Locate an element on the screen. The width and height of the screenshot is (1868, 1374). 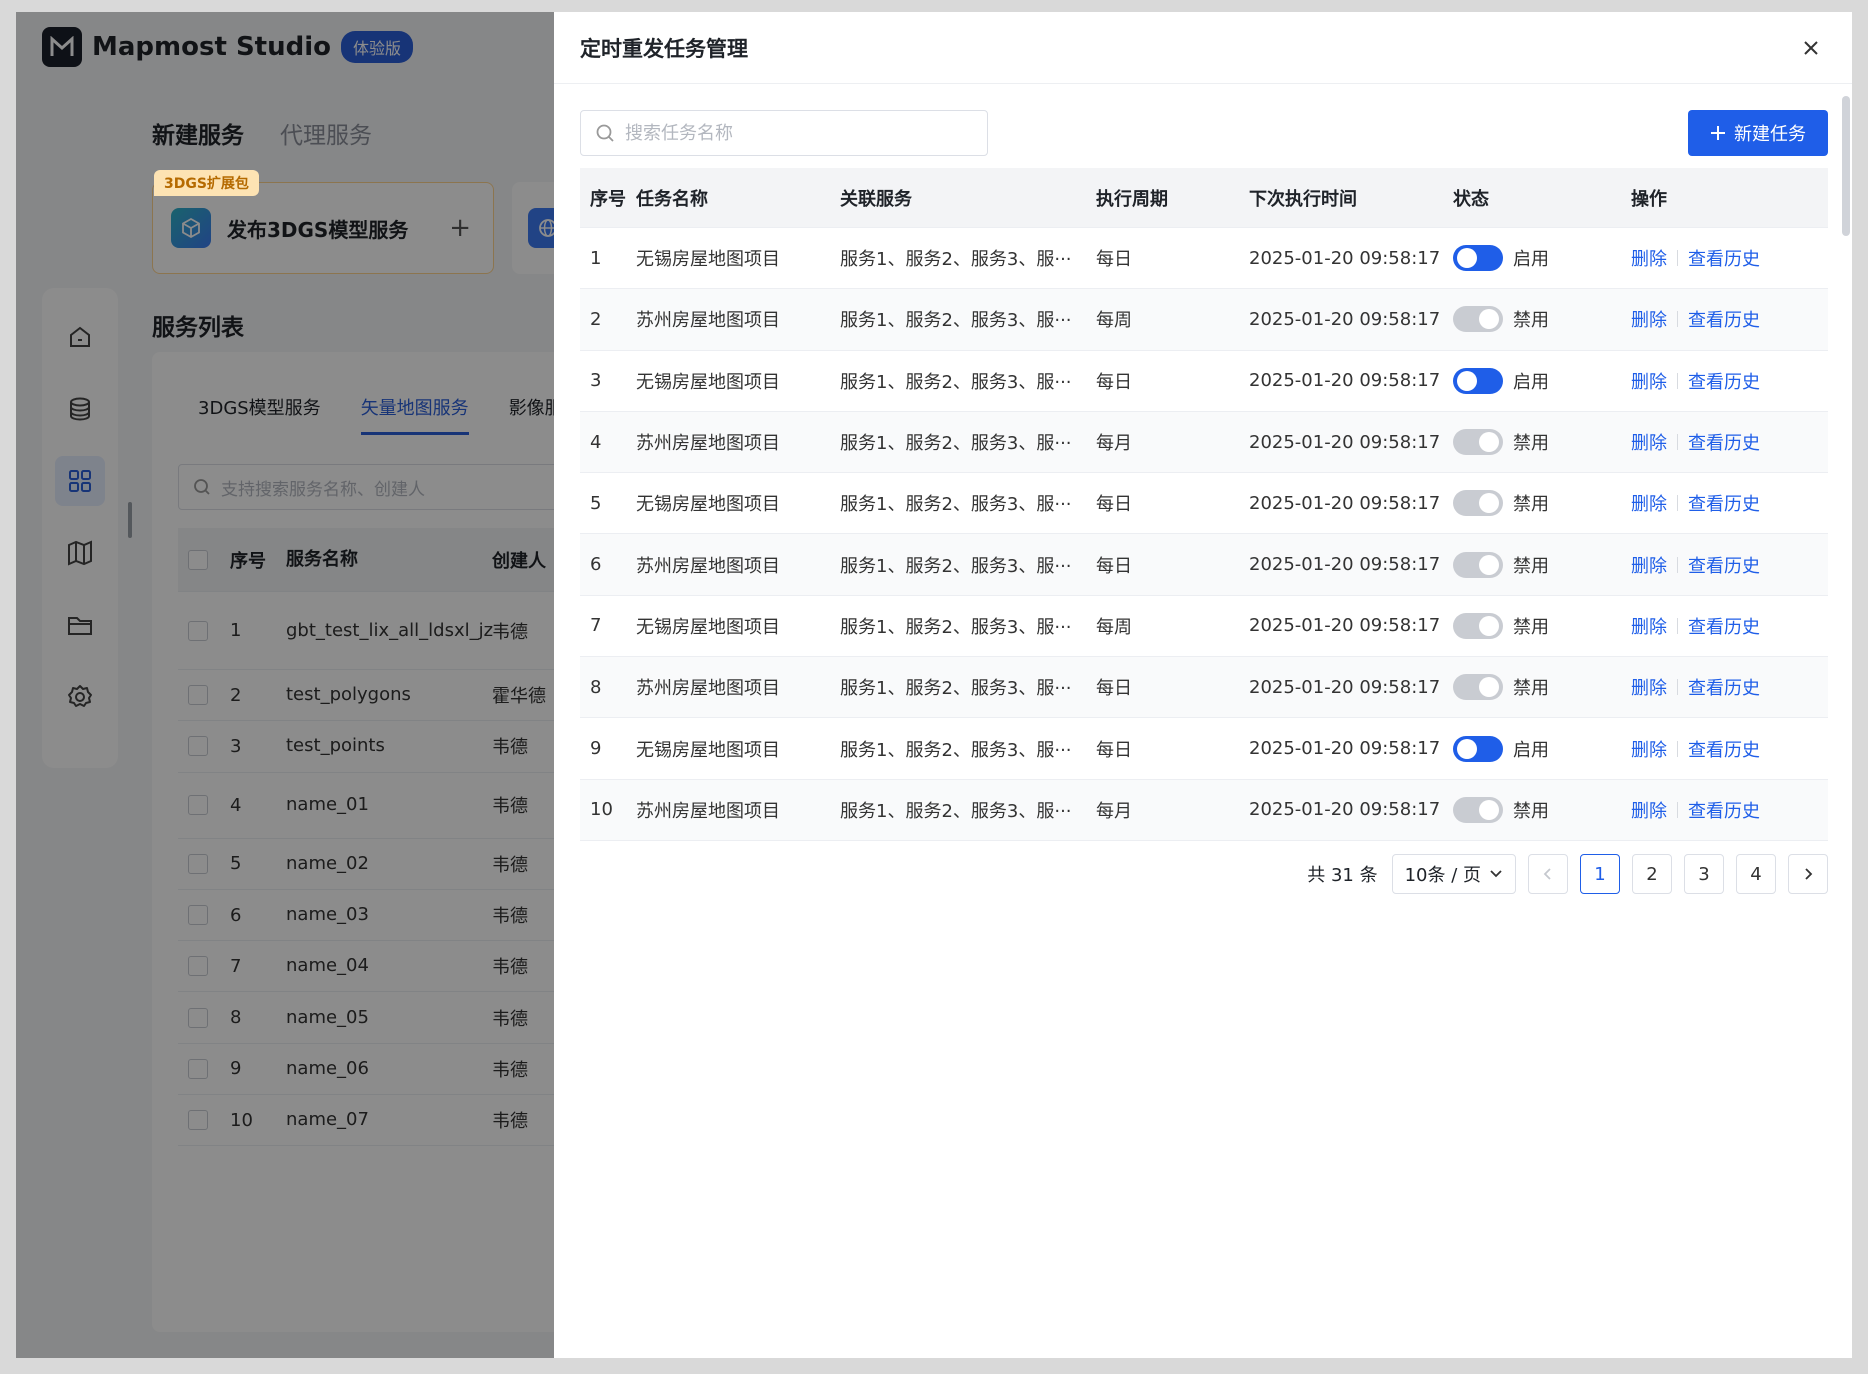
page-button-4: 4 is located at coordinates (1756, 874).